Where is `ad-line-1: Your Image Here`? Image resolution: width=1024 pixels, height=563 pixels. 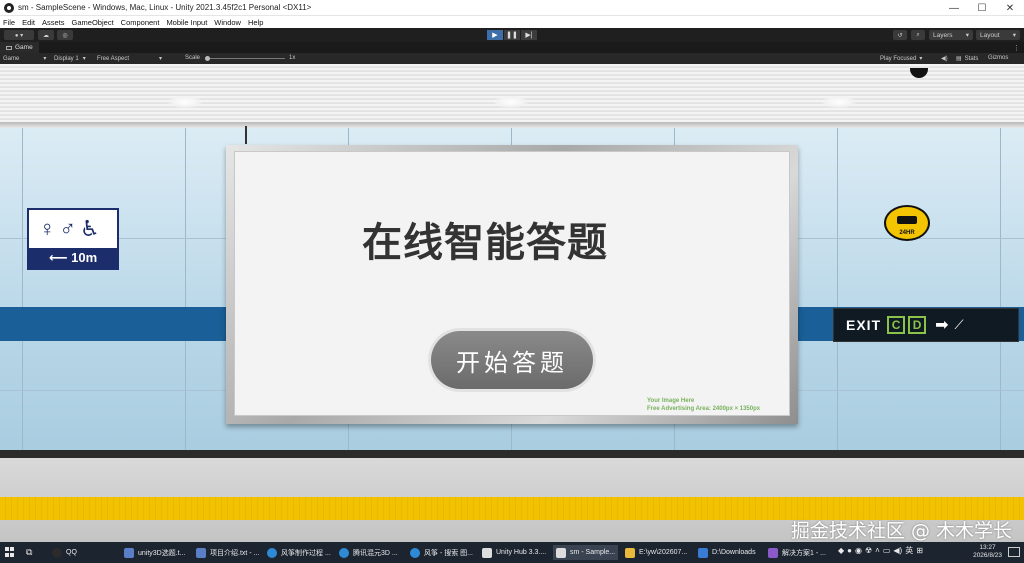
ad-line-1: Your Image Here is located at coordinates (671, 401).